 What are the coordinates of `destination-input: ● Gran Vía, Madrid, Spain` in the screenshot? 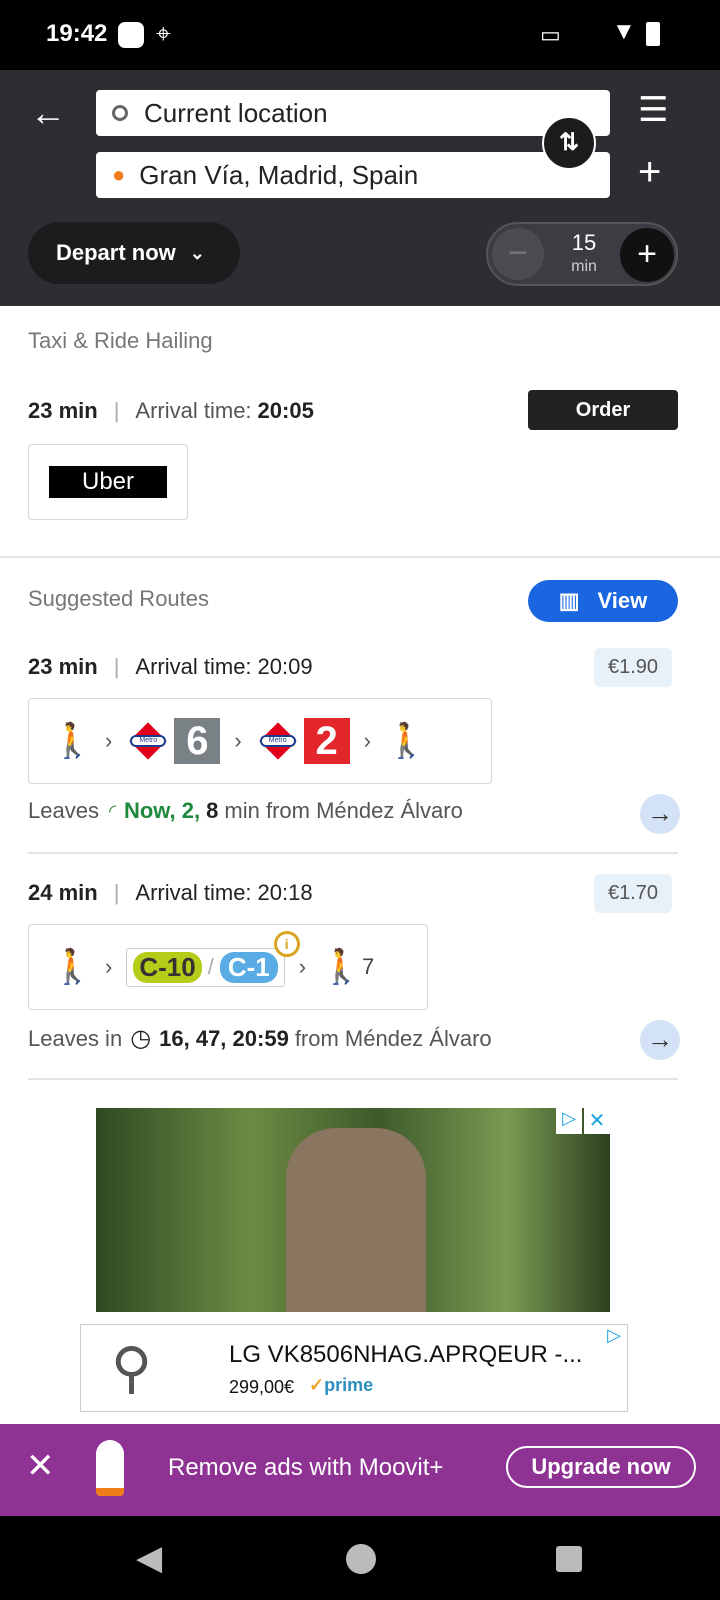 It's located at (353, 175).